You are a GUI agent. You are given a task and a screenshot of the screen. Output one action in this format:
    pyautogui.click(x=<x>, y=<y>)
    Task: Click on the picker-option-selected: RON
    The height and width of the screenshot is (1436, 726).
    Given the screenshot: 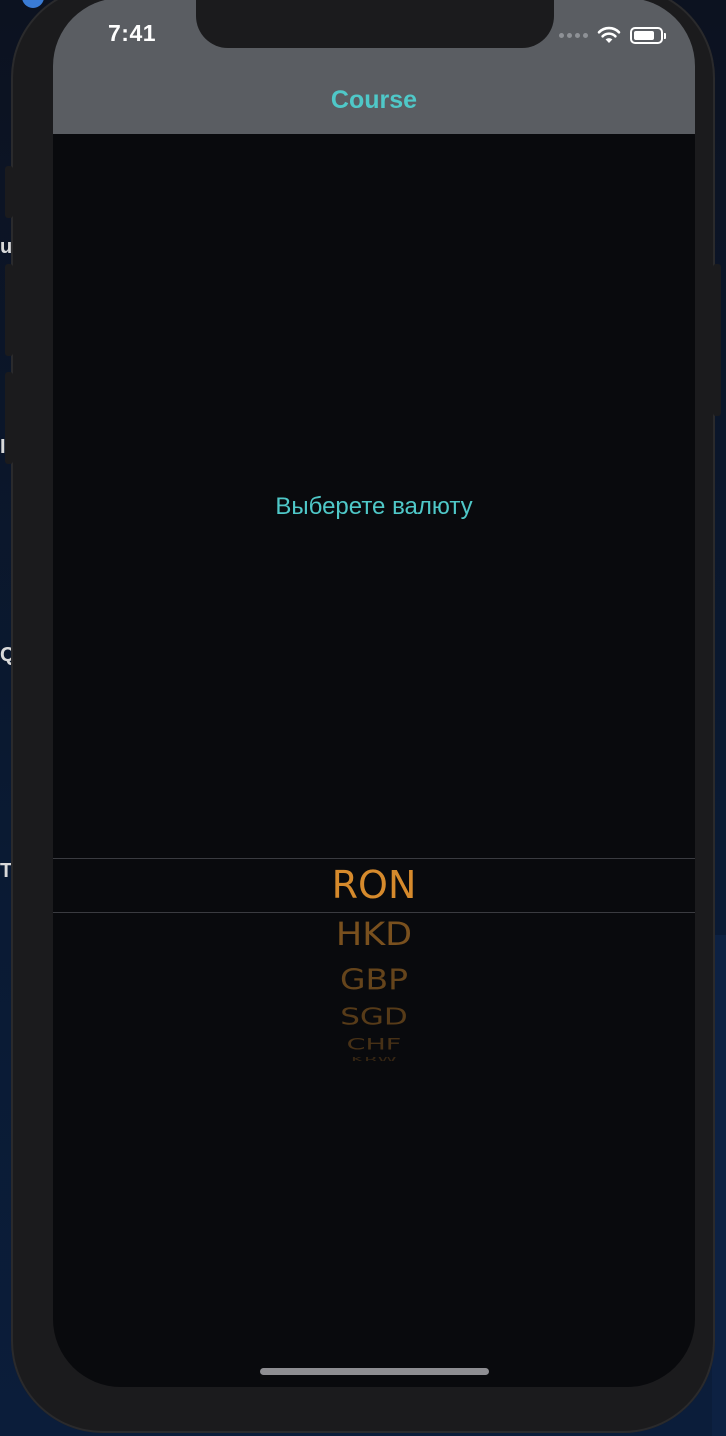 What is the action you would take?
    pyautogui.click(x=374, y=885)
    